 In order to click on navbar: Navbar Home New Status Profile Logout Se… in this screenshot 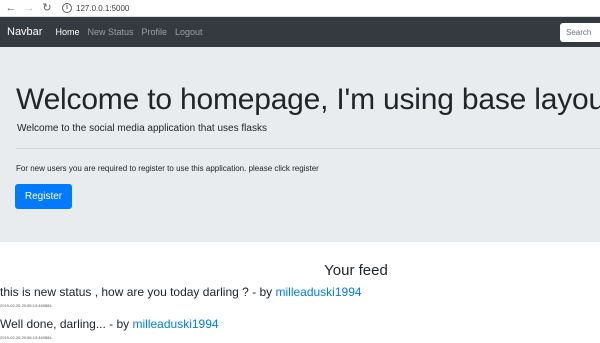, I will do `click(300, 32)`.